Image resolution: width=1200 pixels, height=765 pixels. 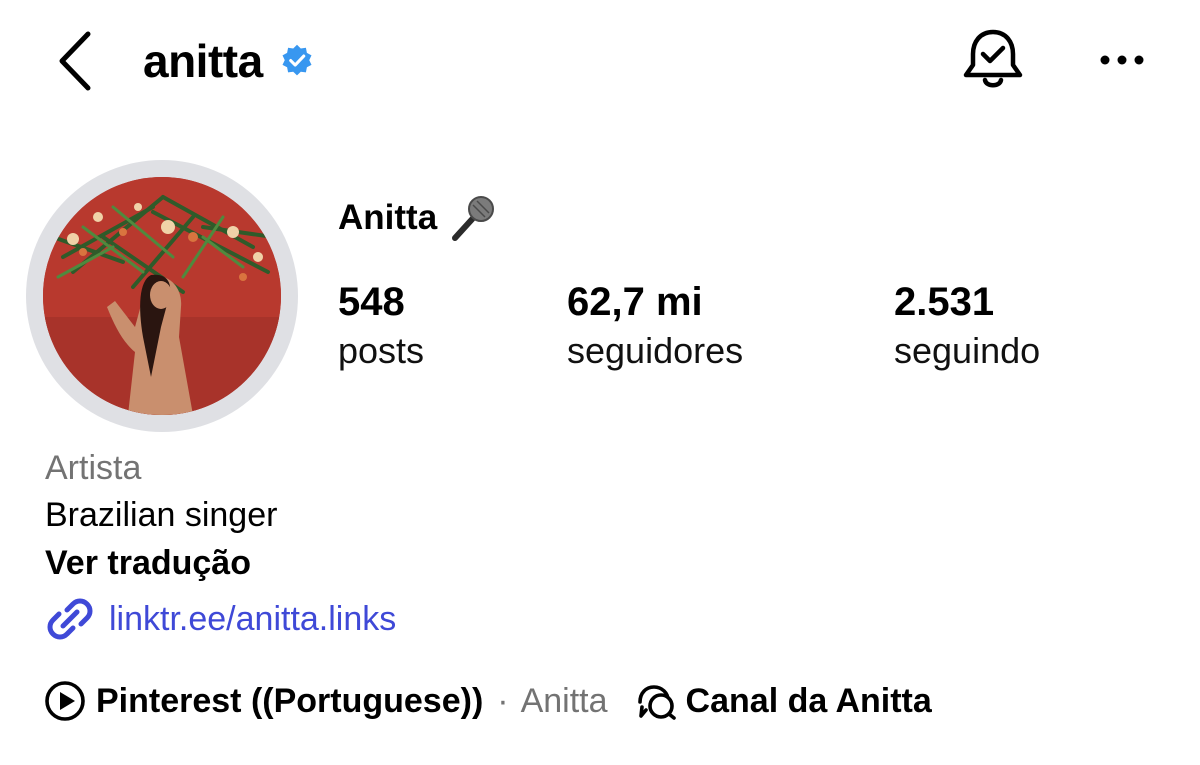 What do you see at coordinates (473, 218) in the screenshot?
I see `microphone-icon` at bounding box center [473, 218].